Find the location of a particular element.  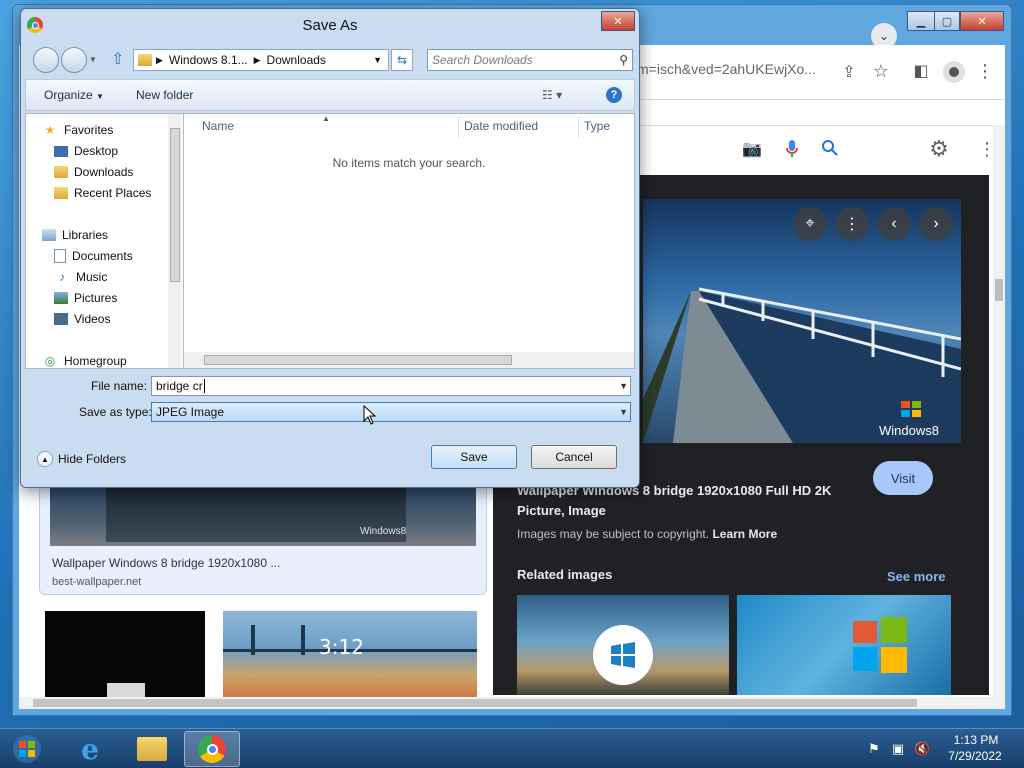

cancel-button: Cancel is located at coordinates (574, 457).